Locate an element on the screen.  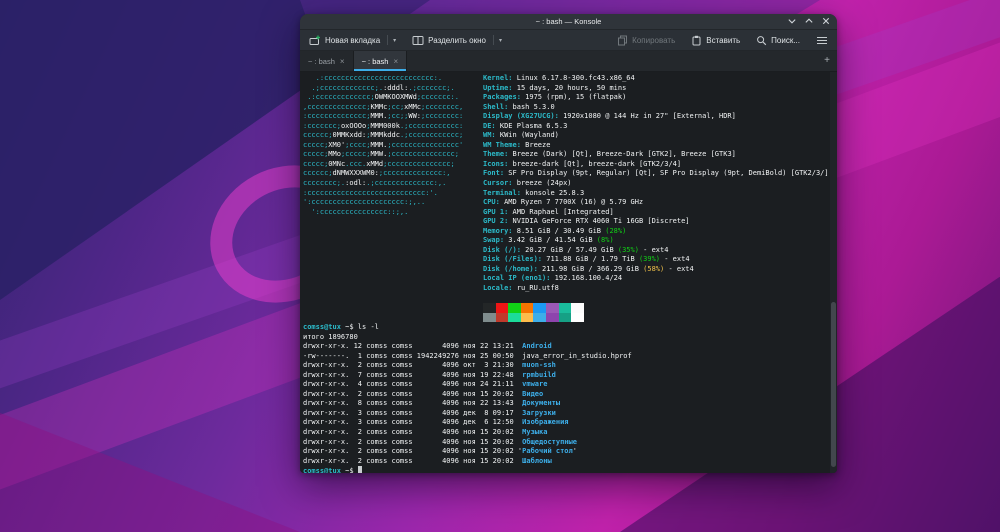
copy-icon is located at coordinates (622, 40).